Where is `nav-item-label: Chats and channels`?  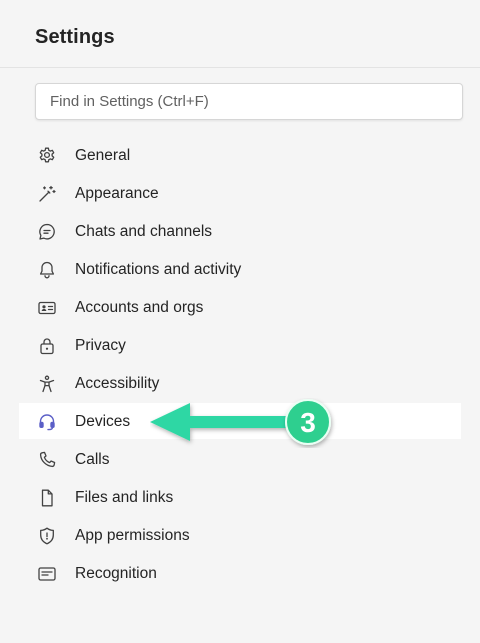 nav-item-label: Chats and channels is located at coordinates (144, 231).